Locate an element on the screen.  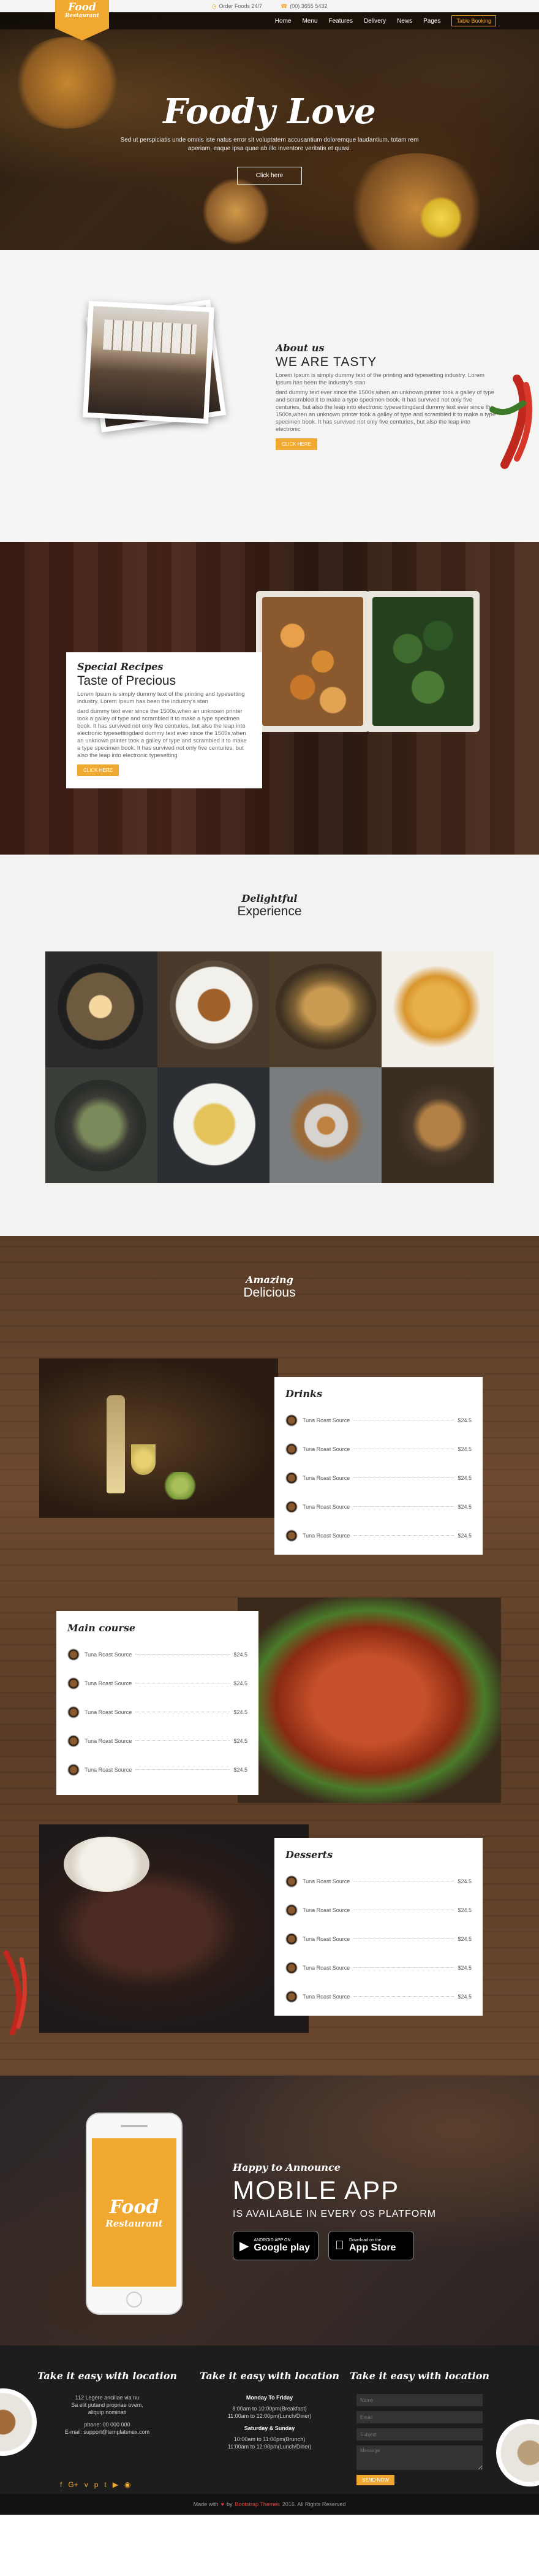
email-input is located at coordinates (420, 2417).